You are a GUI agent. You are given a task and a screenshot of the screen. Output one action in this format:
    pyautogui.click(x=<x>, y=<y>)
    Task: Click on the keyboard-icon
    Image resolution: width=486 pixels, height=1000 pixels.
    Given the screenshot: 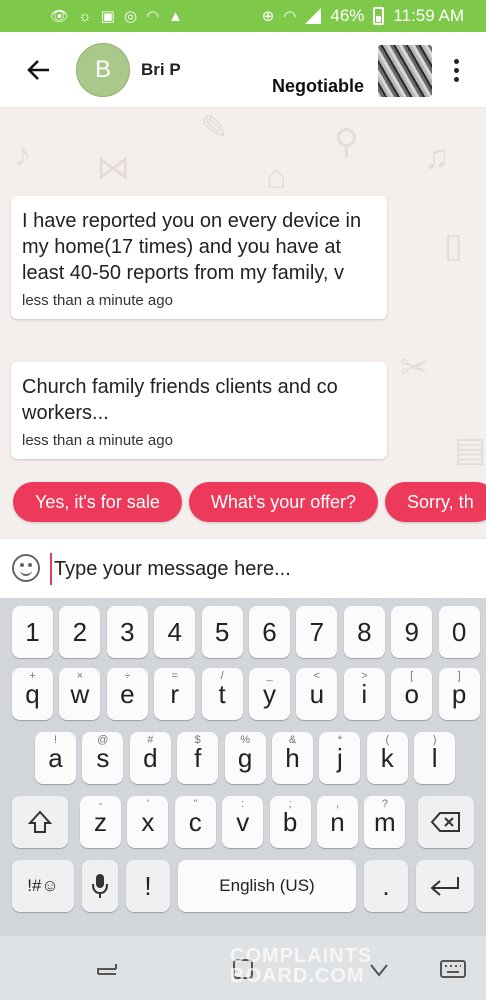 What is the action you would take?
    pyautogui.click(x=453, y=969)
    